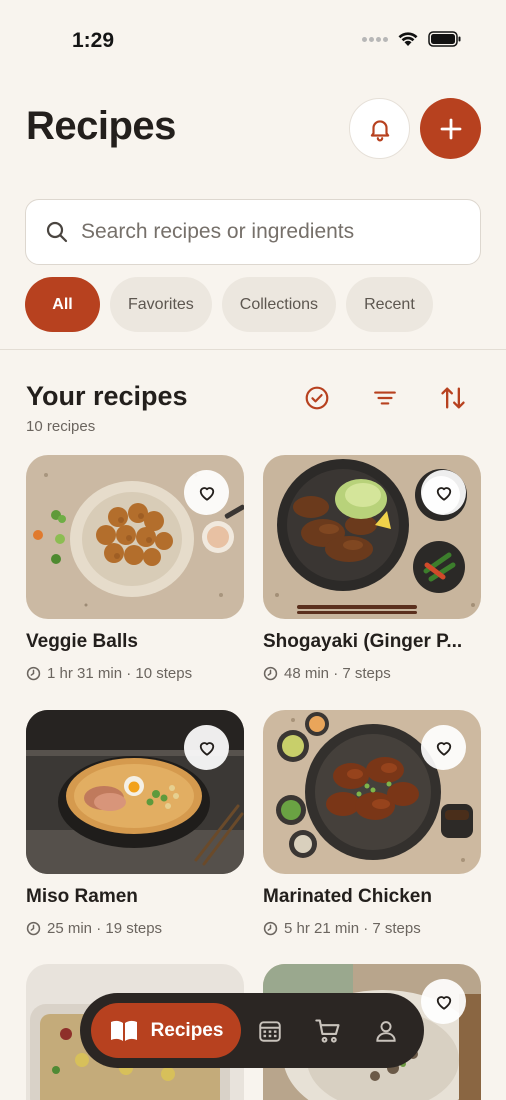 Image resolution: width=506 pixels, height=1100 pixels. I want to click on recipe-meta: 1 hr 31 min · 10 steps, so click(135, 673).